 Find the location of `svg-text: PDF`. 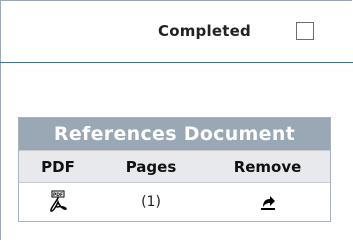

svg-text: PDF is located at coordinates (58, 195).